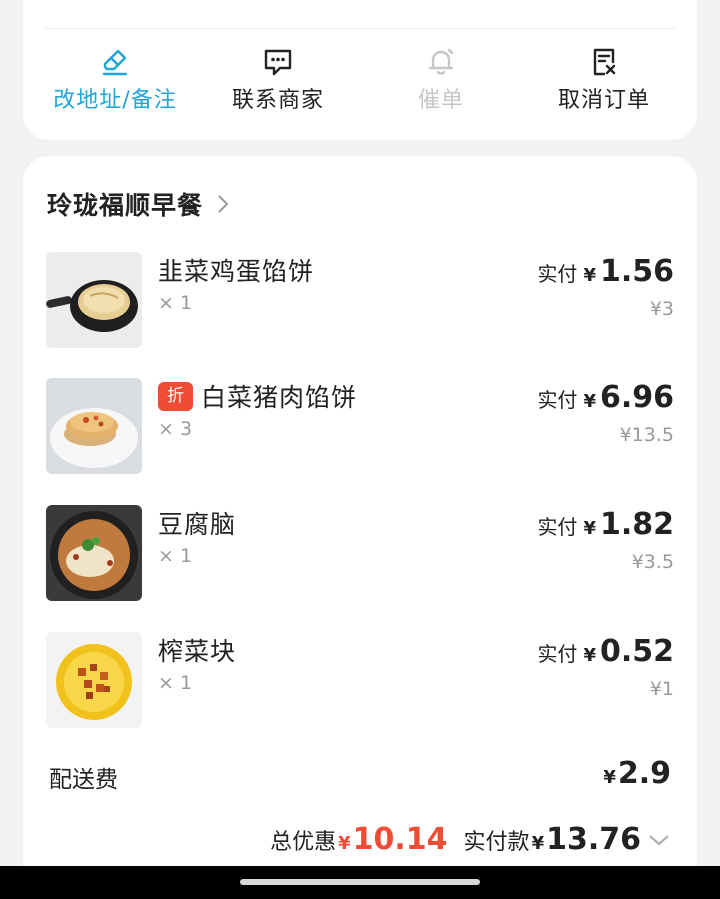 This screenshot has width=720, height=899. Describe the element at coordinates (646, 435) in the screenshot. I see `item-original-price: ¥13.5` at that location.